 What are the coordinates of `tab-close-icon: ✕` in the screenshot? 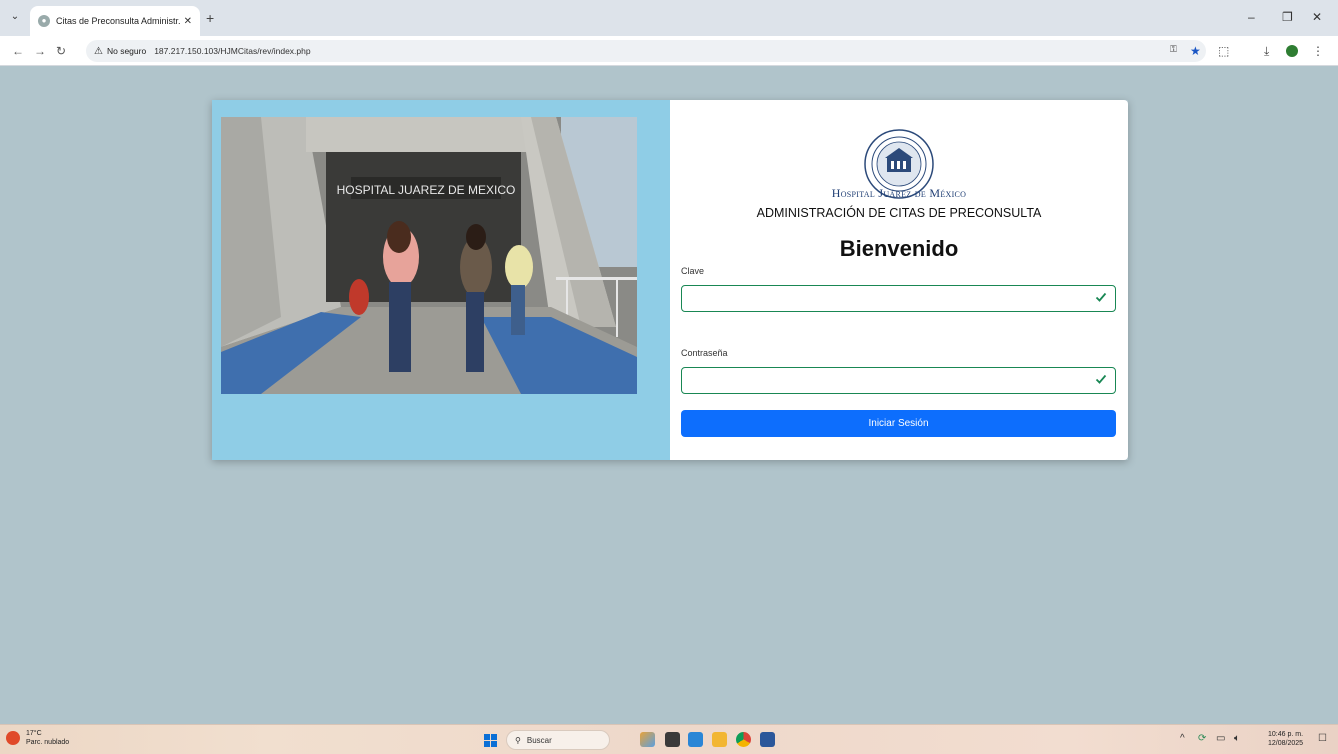 It's located at (188, 21).